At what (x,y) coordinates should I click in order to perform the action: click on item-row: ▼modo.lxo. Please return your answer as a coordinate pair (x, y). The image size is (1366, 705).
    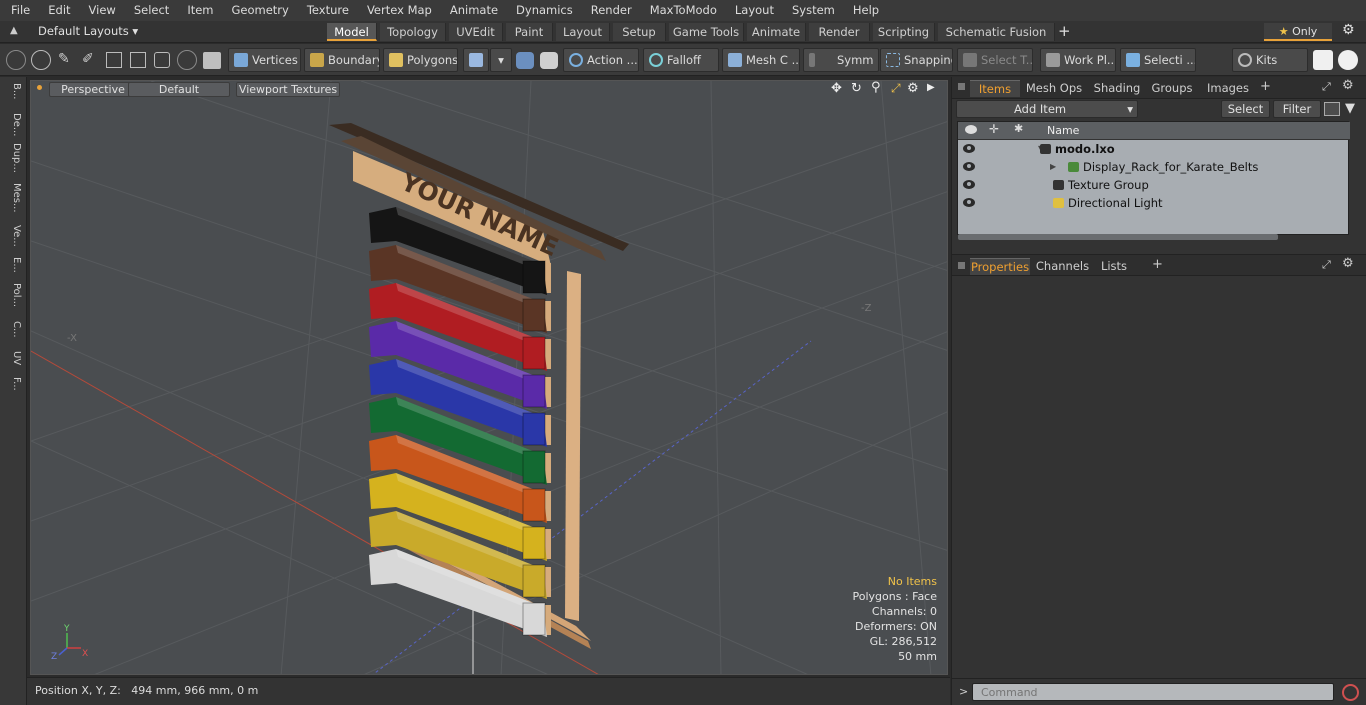
    Looking at the image, I should click on (1154, 149).